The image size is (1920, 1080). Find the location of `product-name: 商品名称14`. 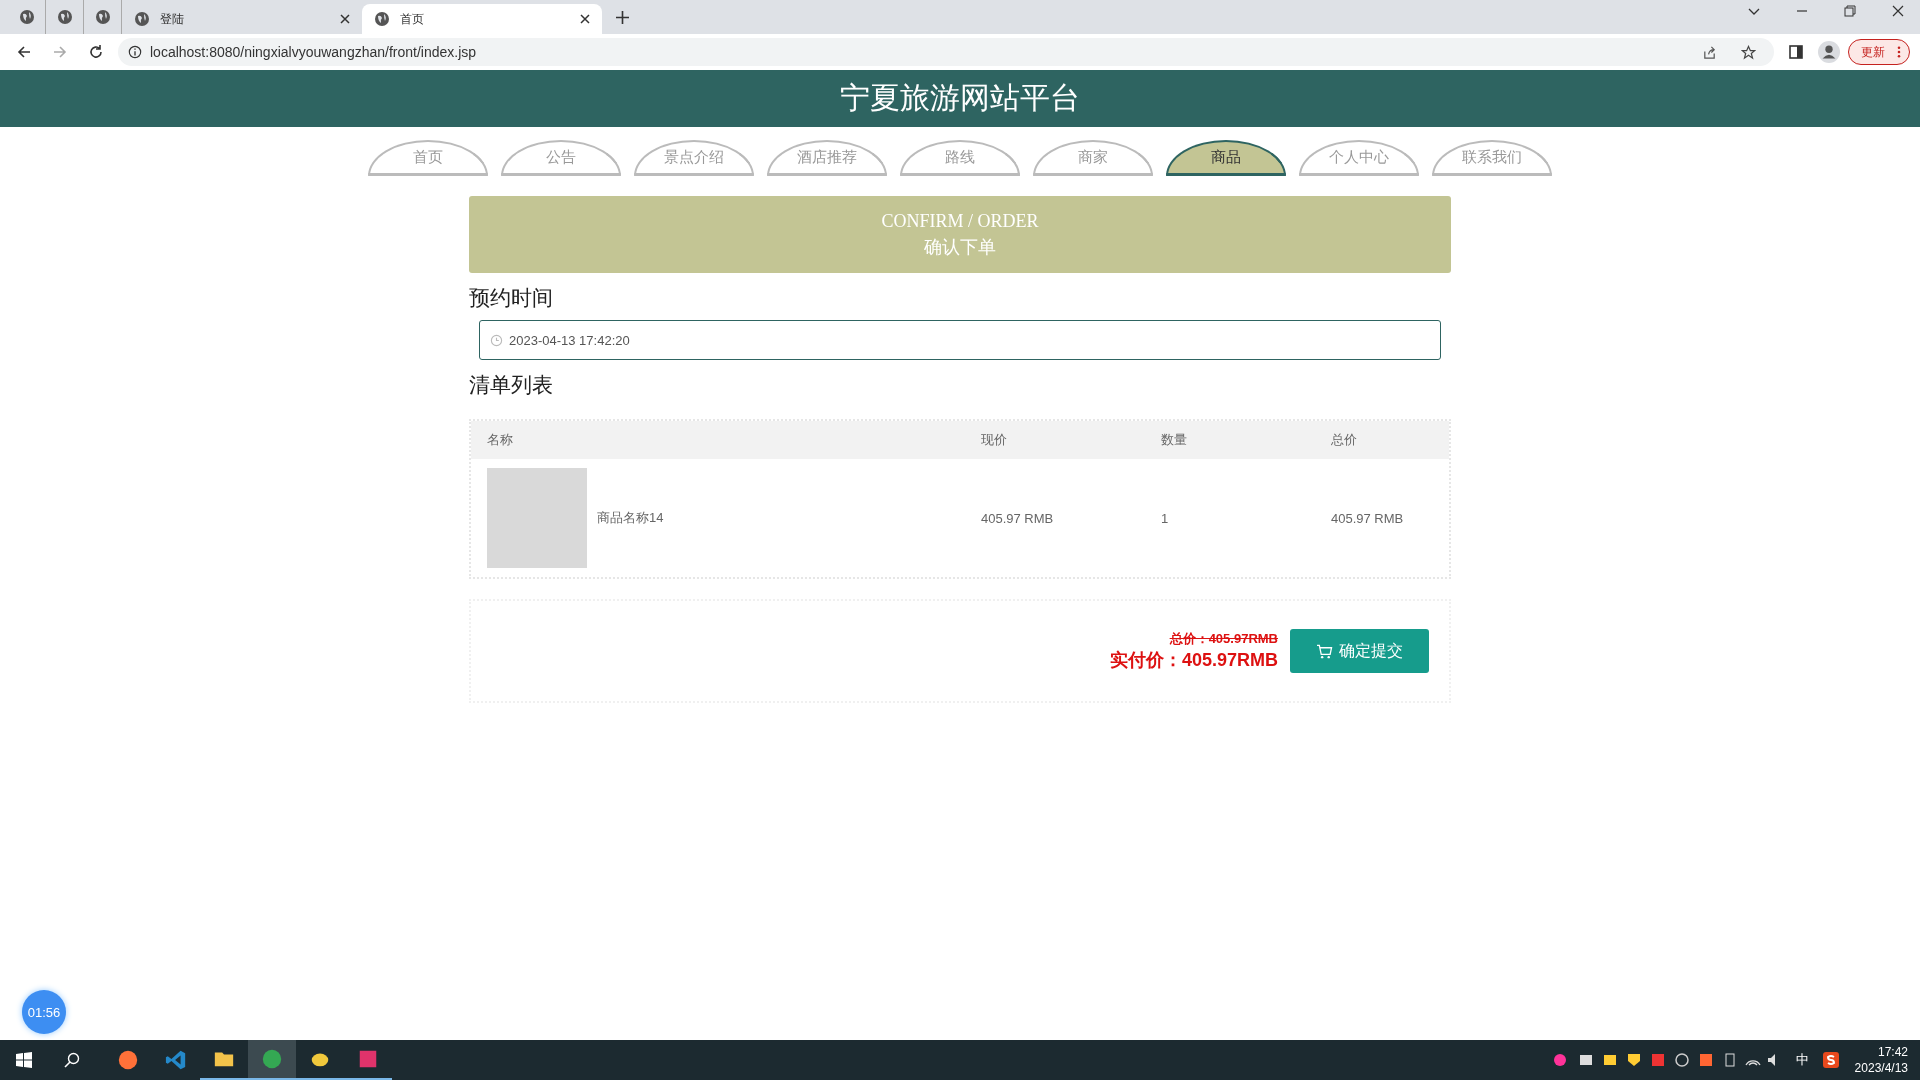

product-name: 商品名称14 is located at coordinates (630, 518).